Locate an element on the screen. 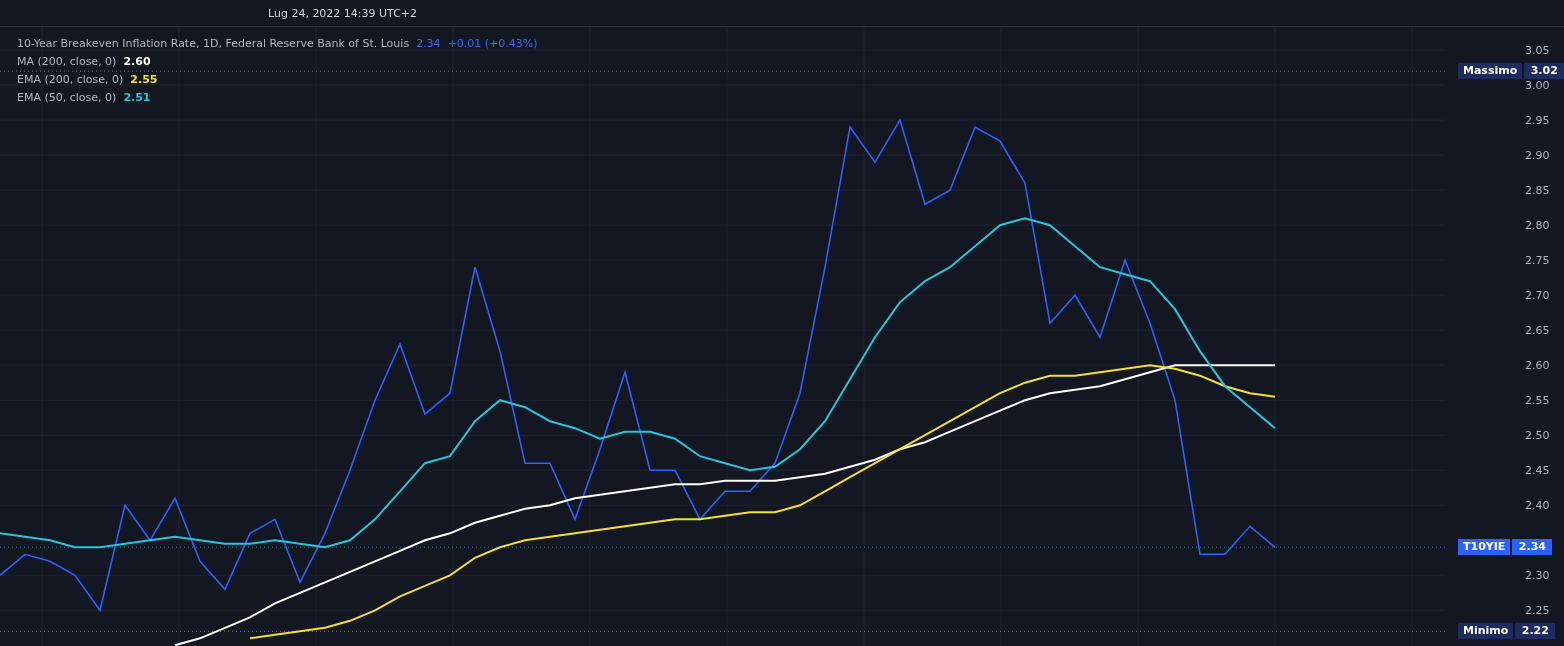 The width and height of the screenshot is (1564, 646). price-value: 3.02 is located at coordinates (1544, 71).